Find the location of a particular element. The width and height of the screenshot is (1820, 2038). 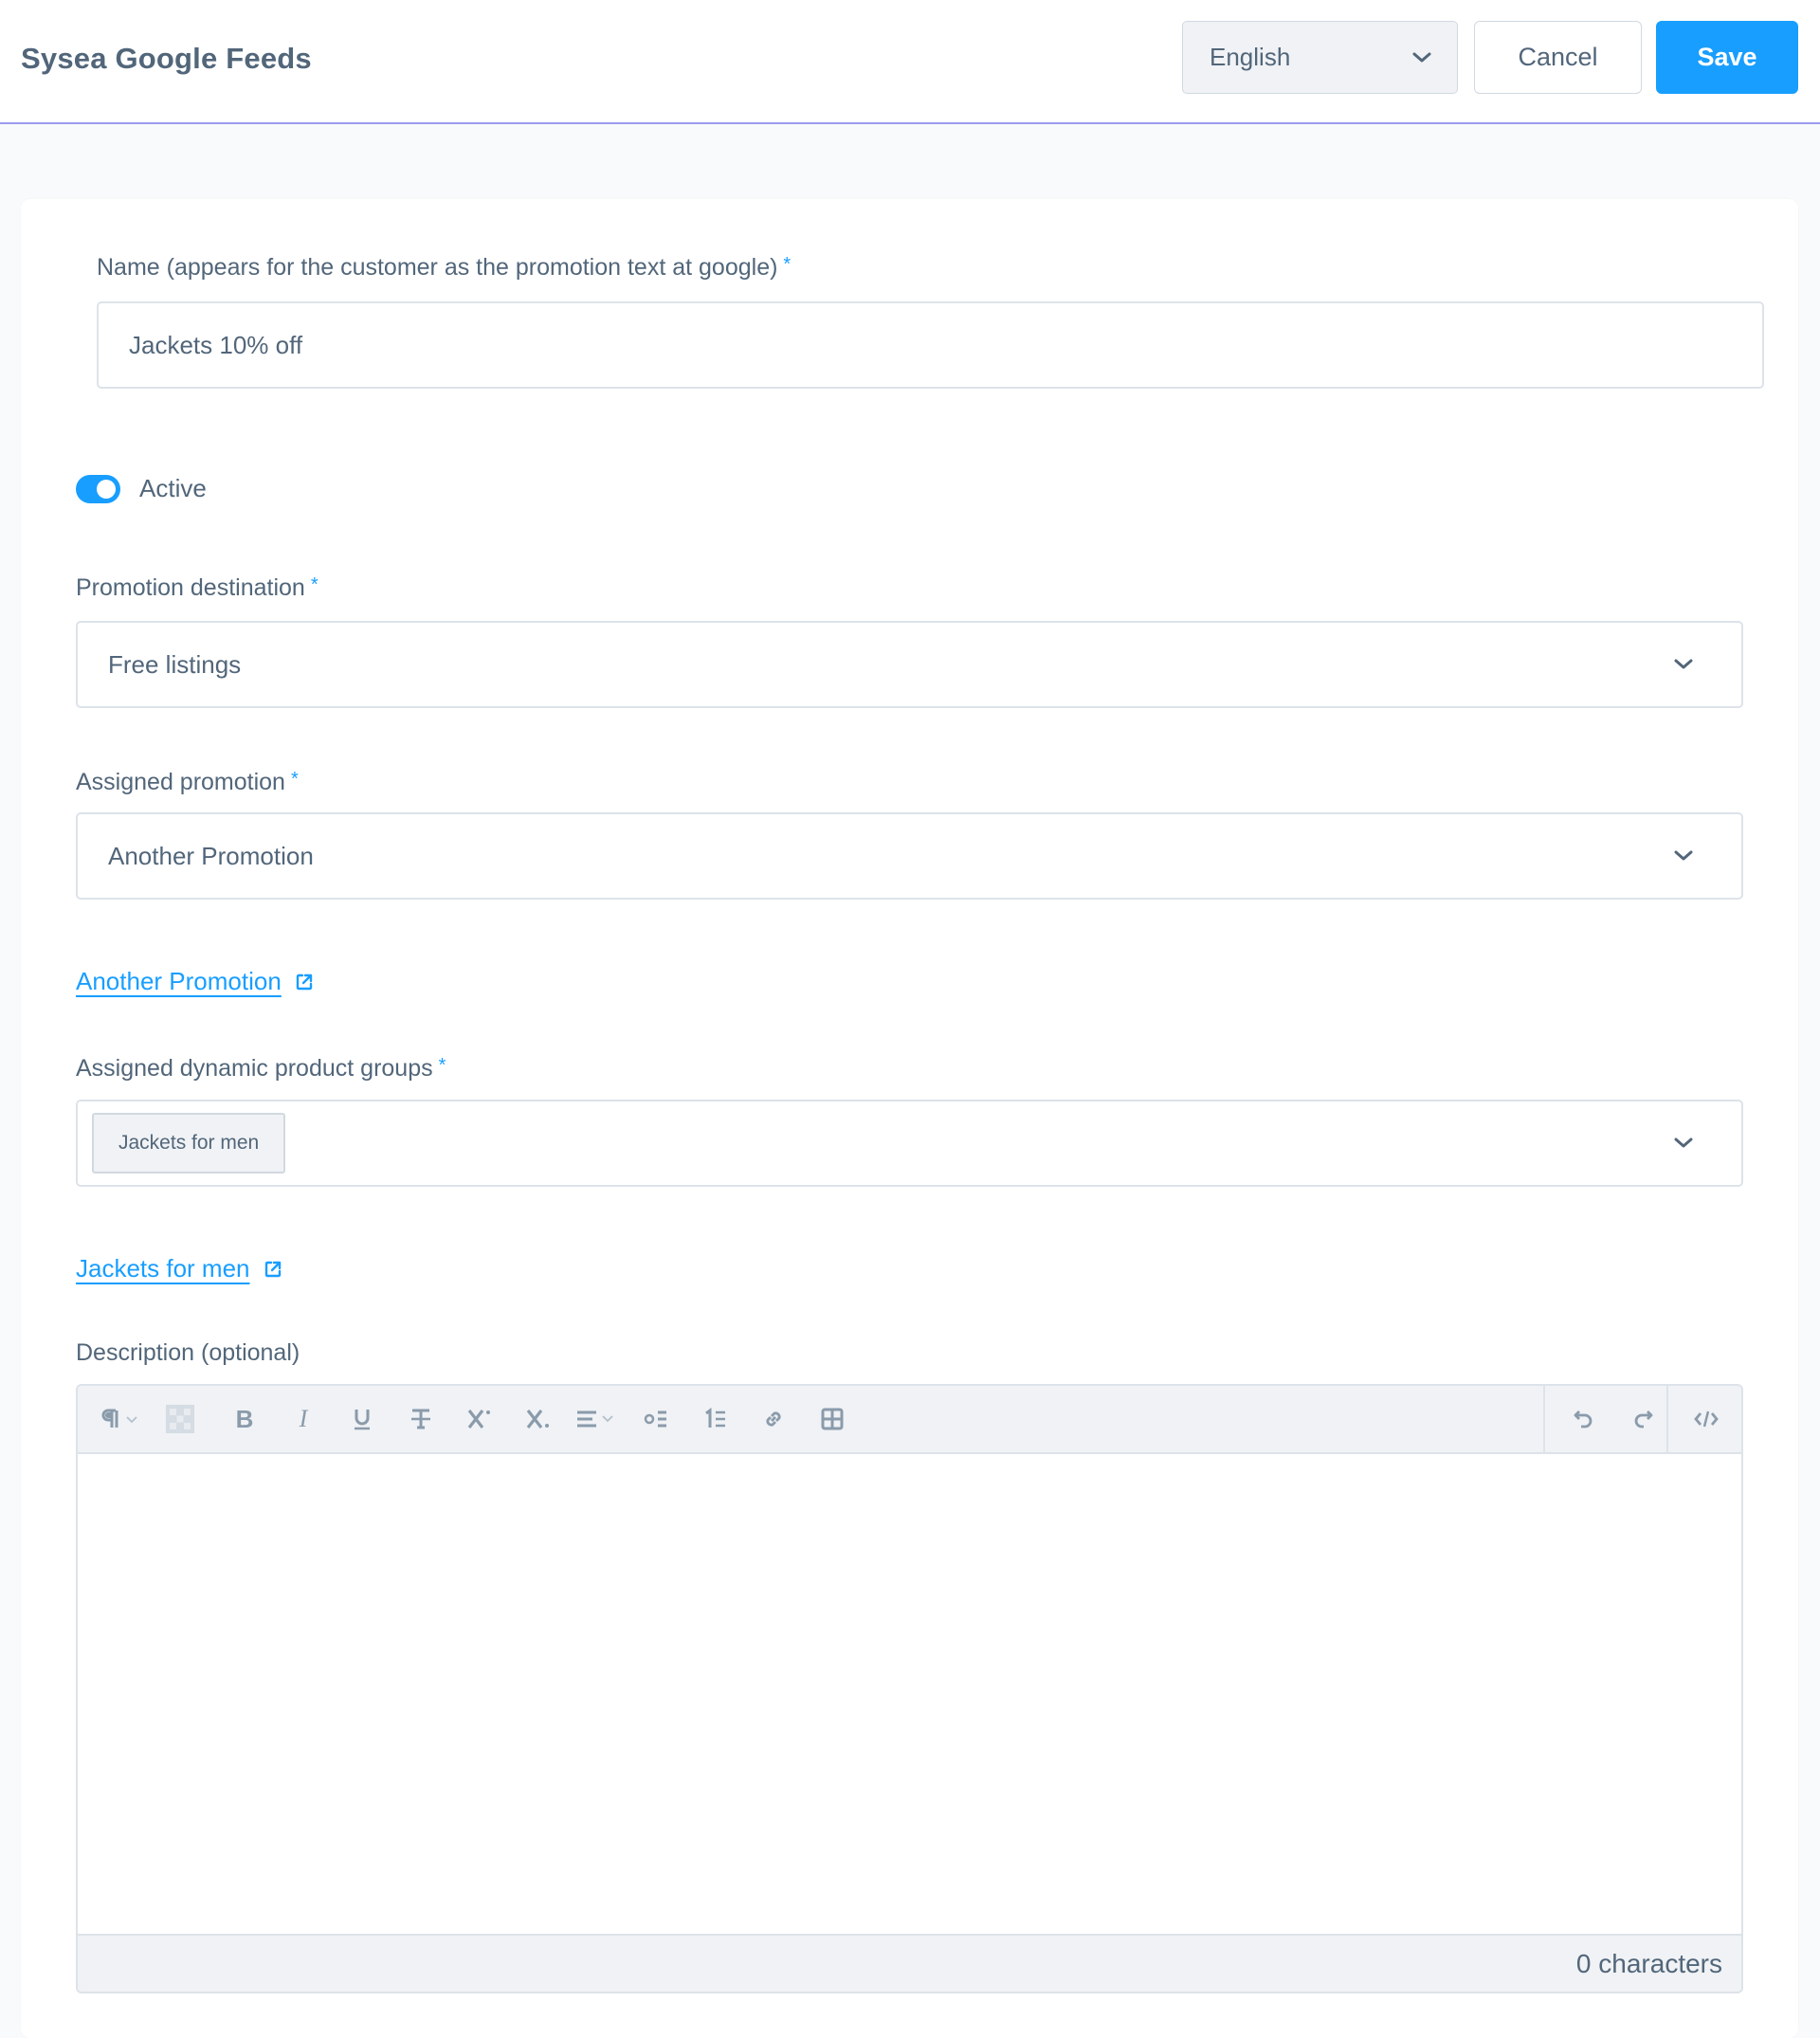

save-button: Save is located at coordinates (1727, 57).